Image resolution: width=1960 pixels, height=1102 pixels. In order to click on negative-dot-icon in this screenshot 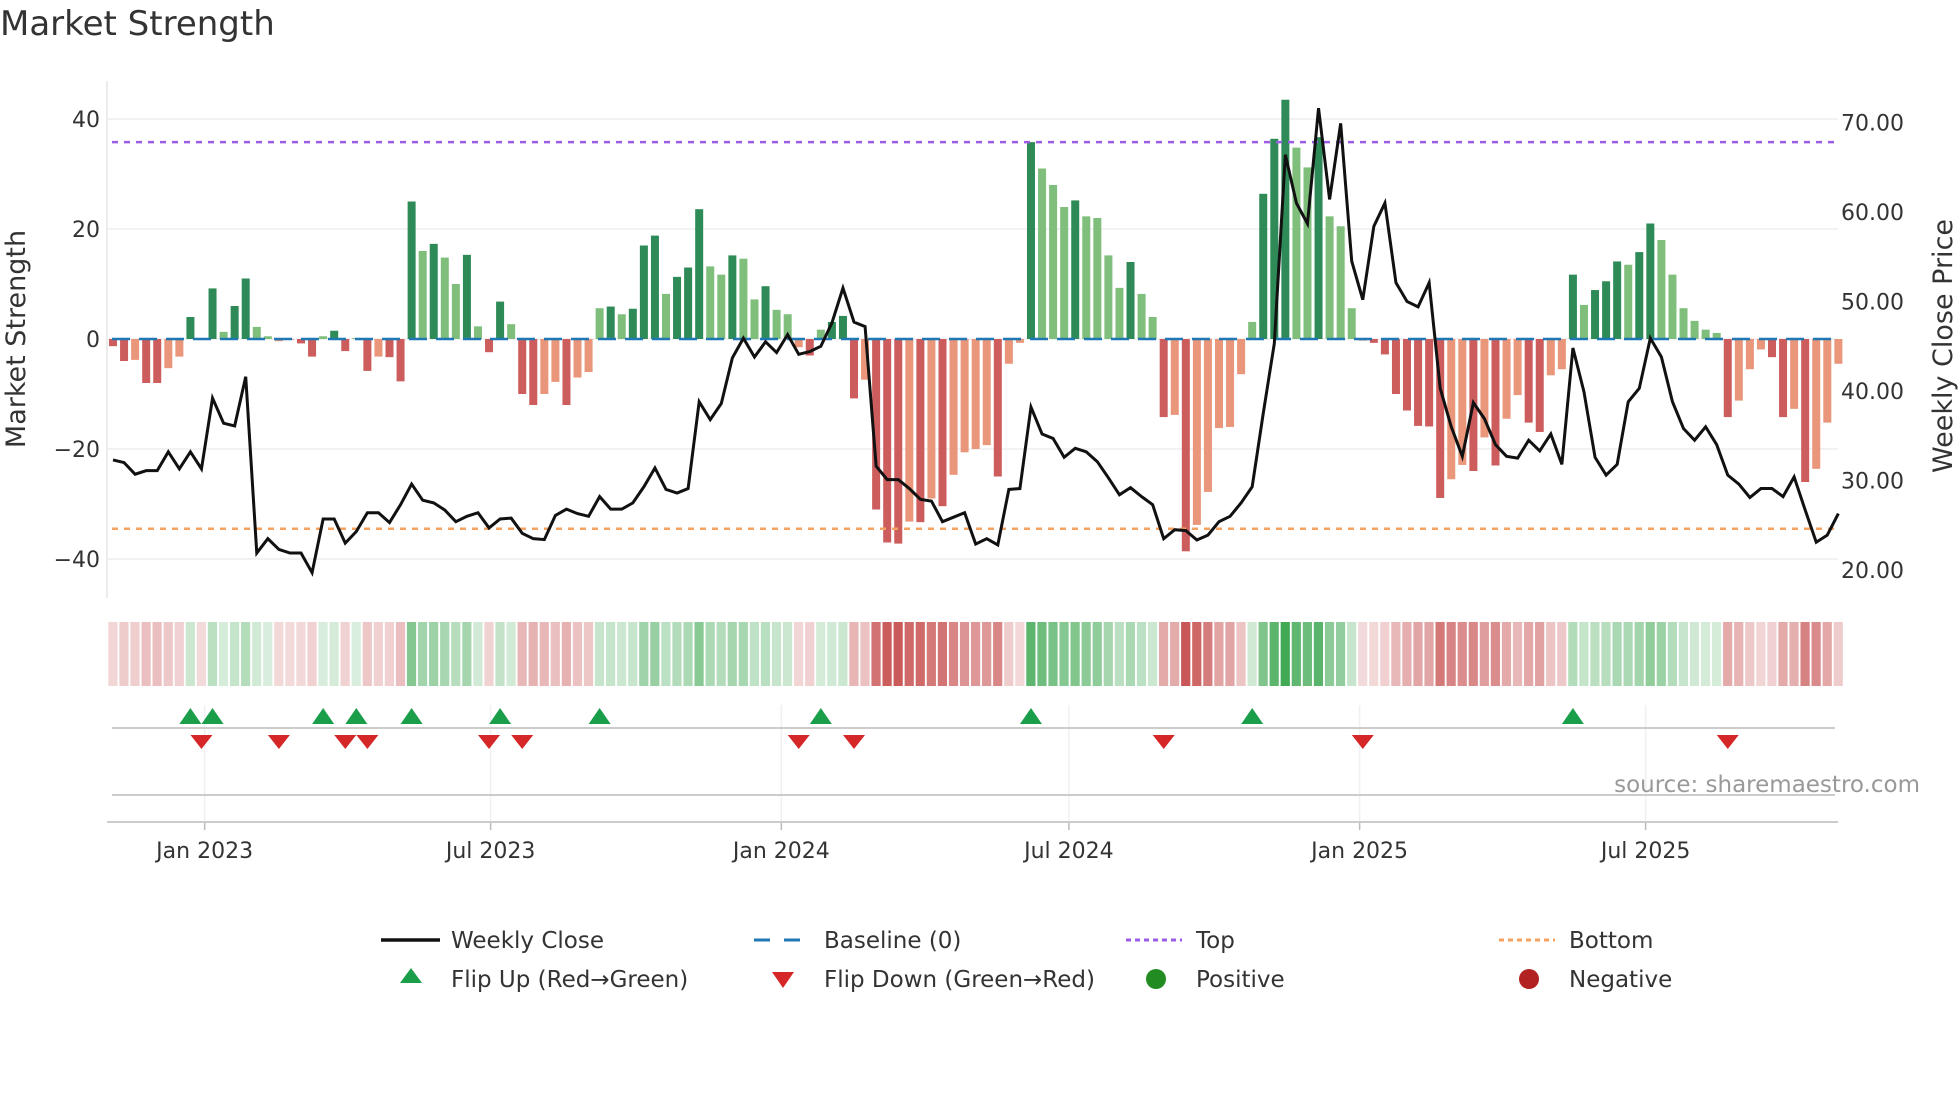, I will do `click(1529, 979)`.